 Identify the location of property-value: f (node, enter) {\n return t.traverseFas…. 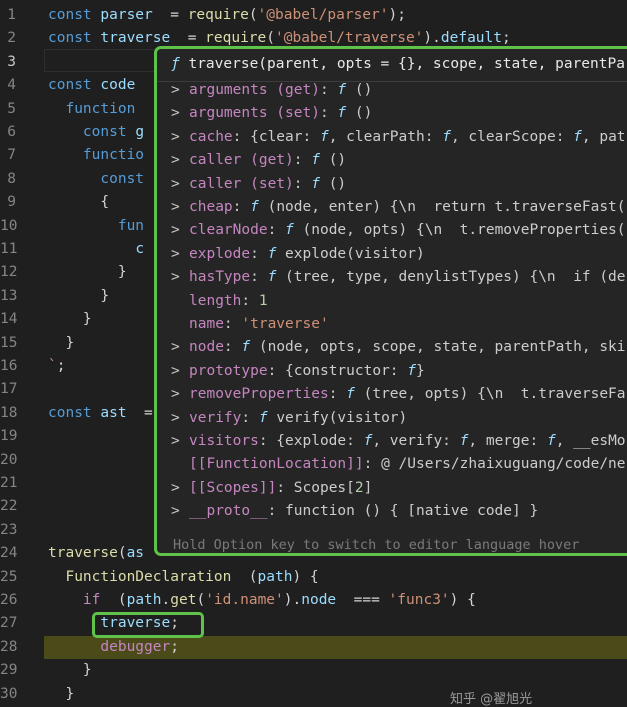
(438, 207).